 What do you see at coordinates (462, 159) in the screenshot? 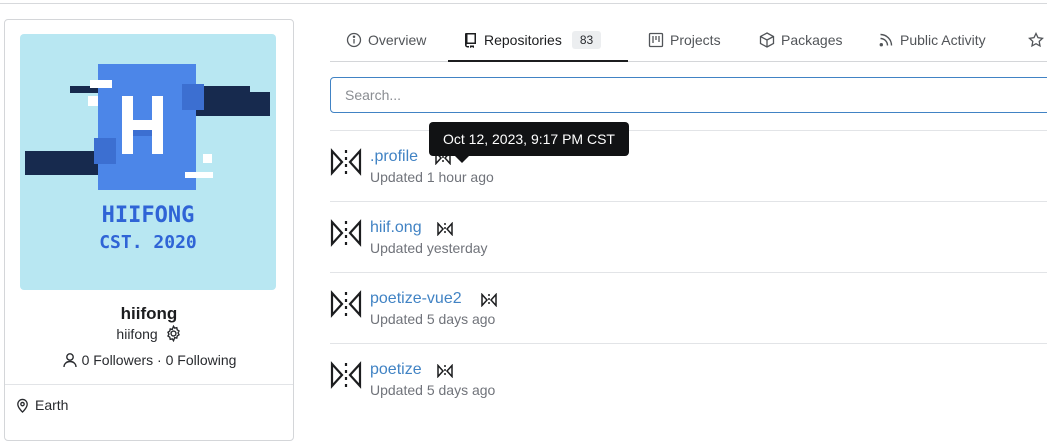
I see `tooltip-arrow` at bounding box center [462, 159].